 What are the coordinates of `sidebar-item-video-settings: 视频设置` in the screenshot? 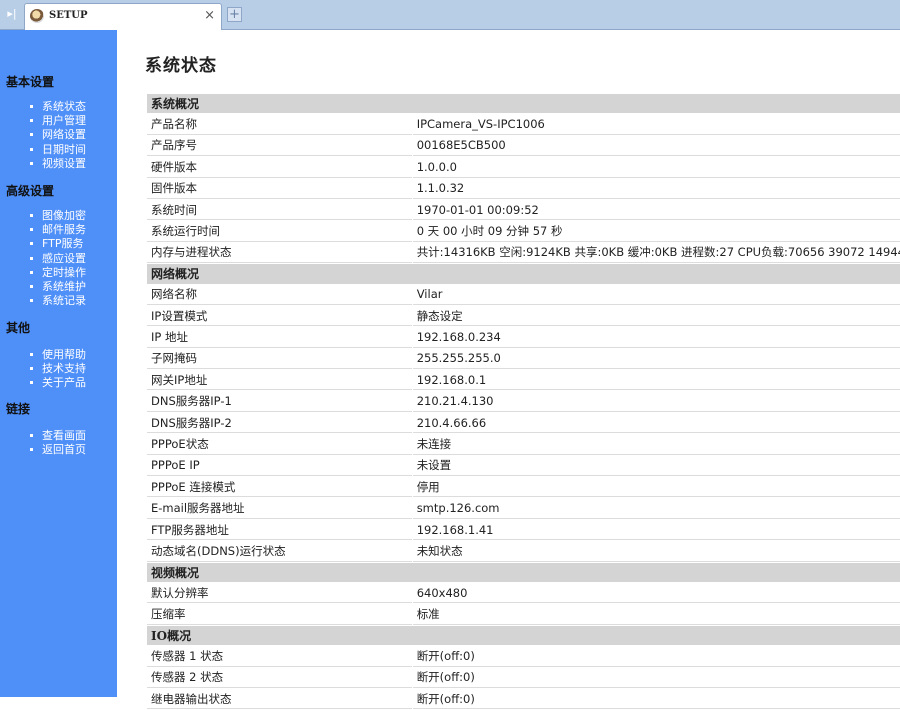 It's located at (58, 164).